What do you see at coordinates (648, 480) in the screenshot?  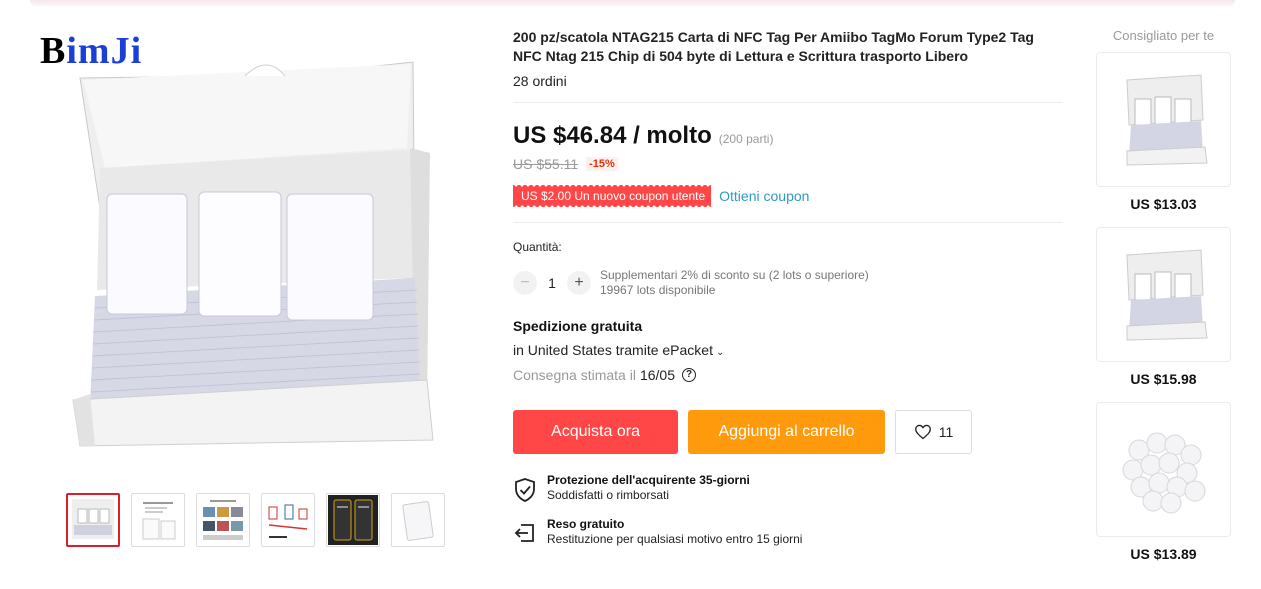 I see `buyer-protection-title: Protezione dell'acquirente 35-giorni` at bounding box center [648, 480].